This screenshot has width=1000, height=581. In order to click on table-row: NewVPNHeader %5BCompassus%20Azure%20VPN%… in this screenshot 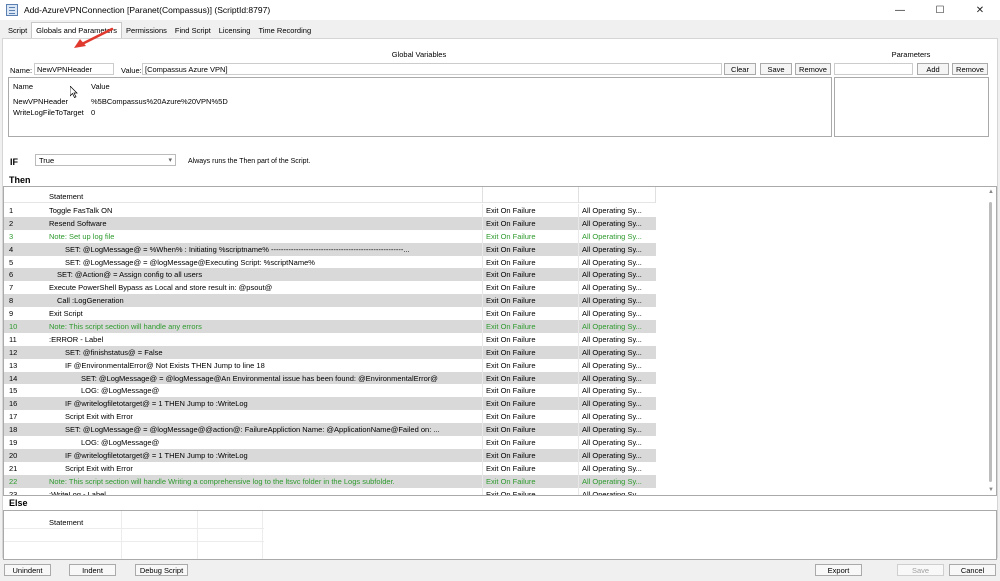, I will do `click(420, 102)`.